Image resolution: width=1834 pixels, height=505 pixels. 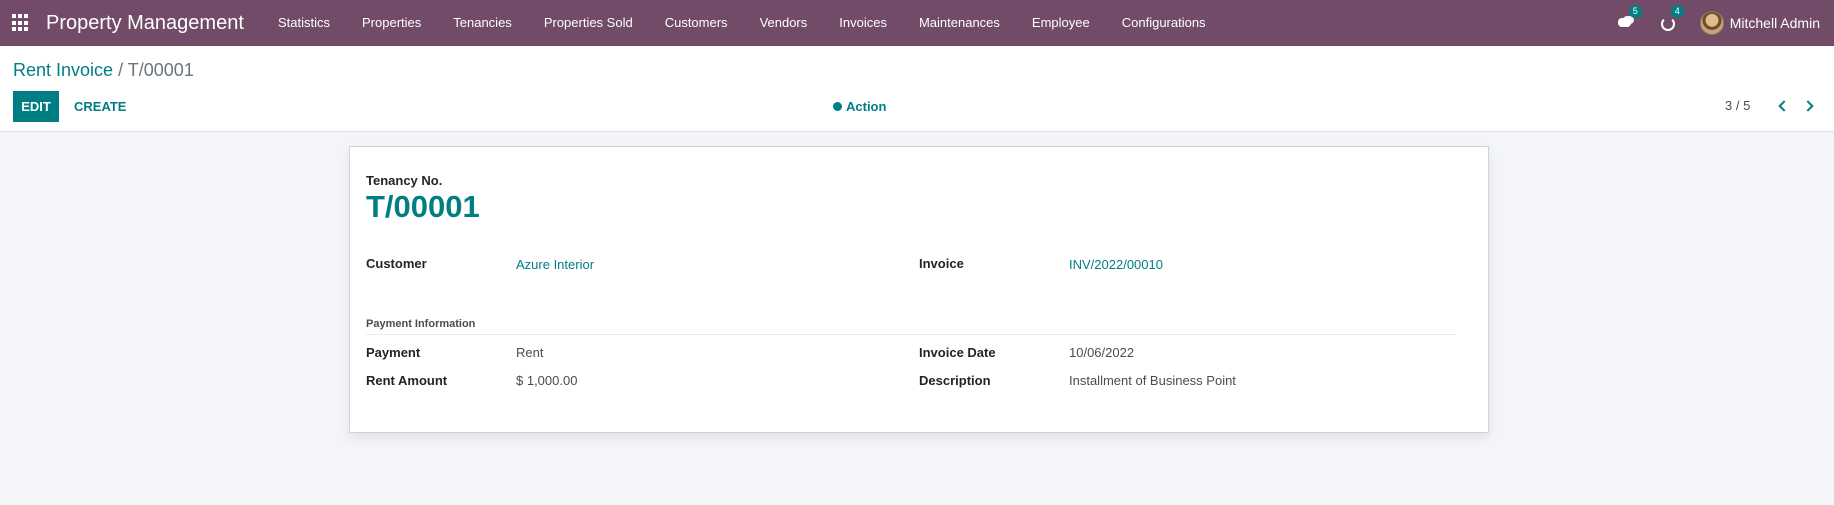 What do you see at coordinates (482, 23) in the screenshot?
I see `menu-item-tenancies: Tenancies` at bounding box center [482, 23].